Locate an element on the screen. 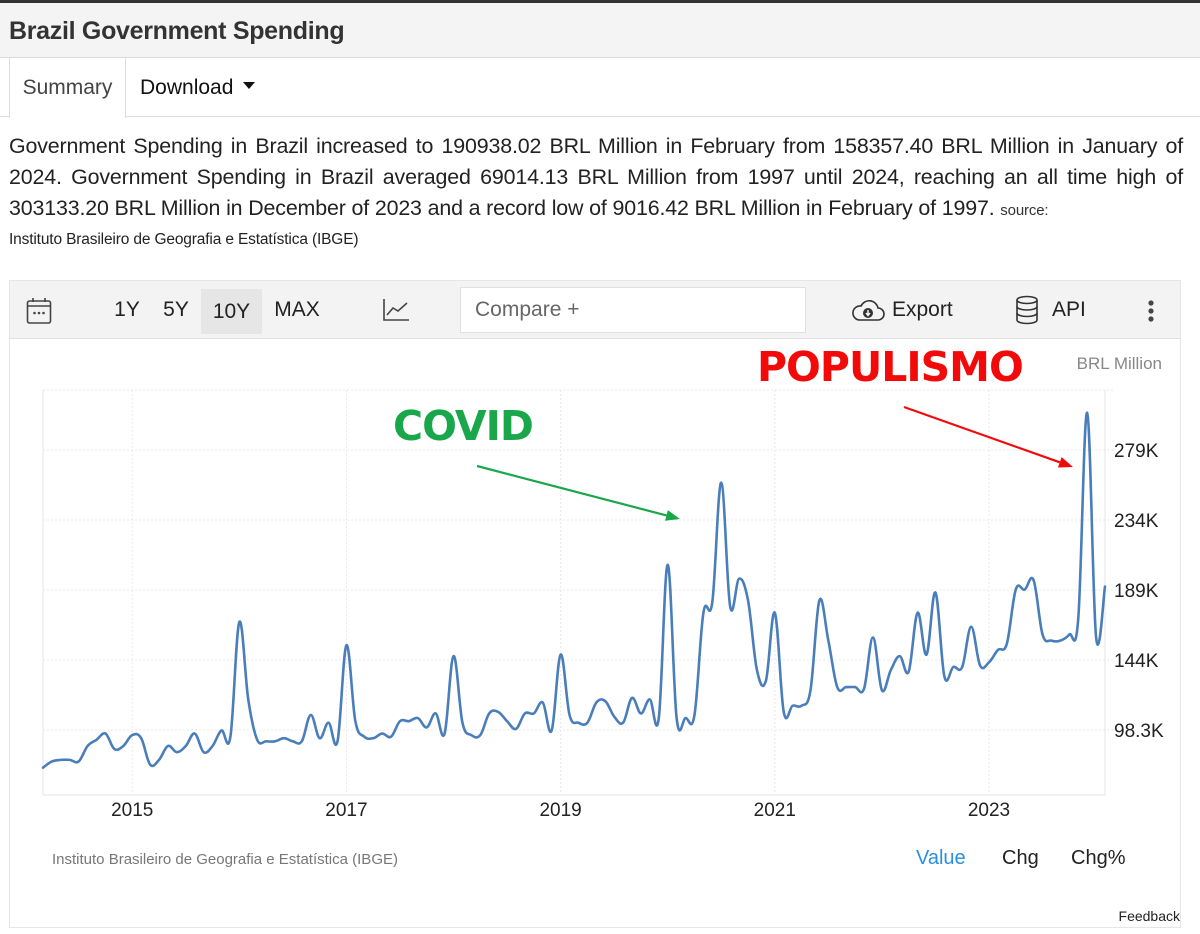 Image resolution: width=1200 pixels, height=934 pixels. x-tick-label: 2019 is located at coordinates (560, 810).